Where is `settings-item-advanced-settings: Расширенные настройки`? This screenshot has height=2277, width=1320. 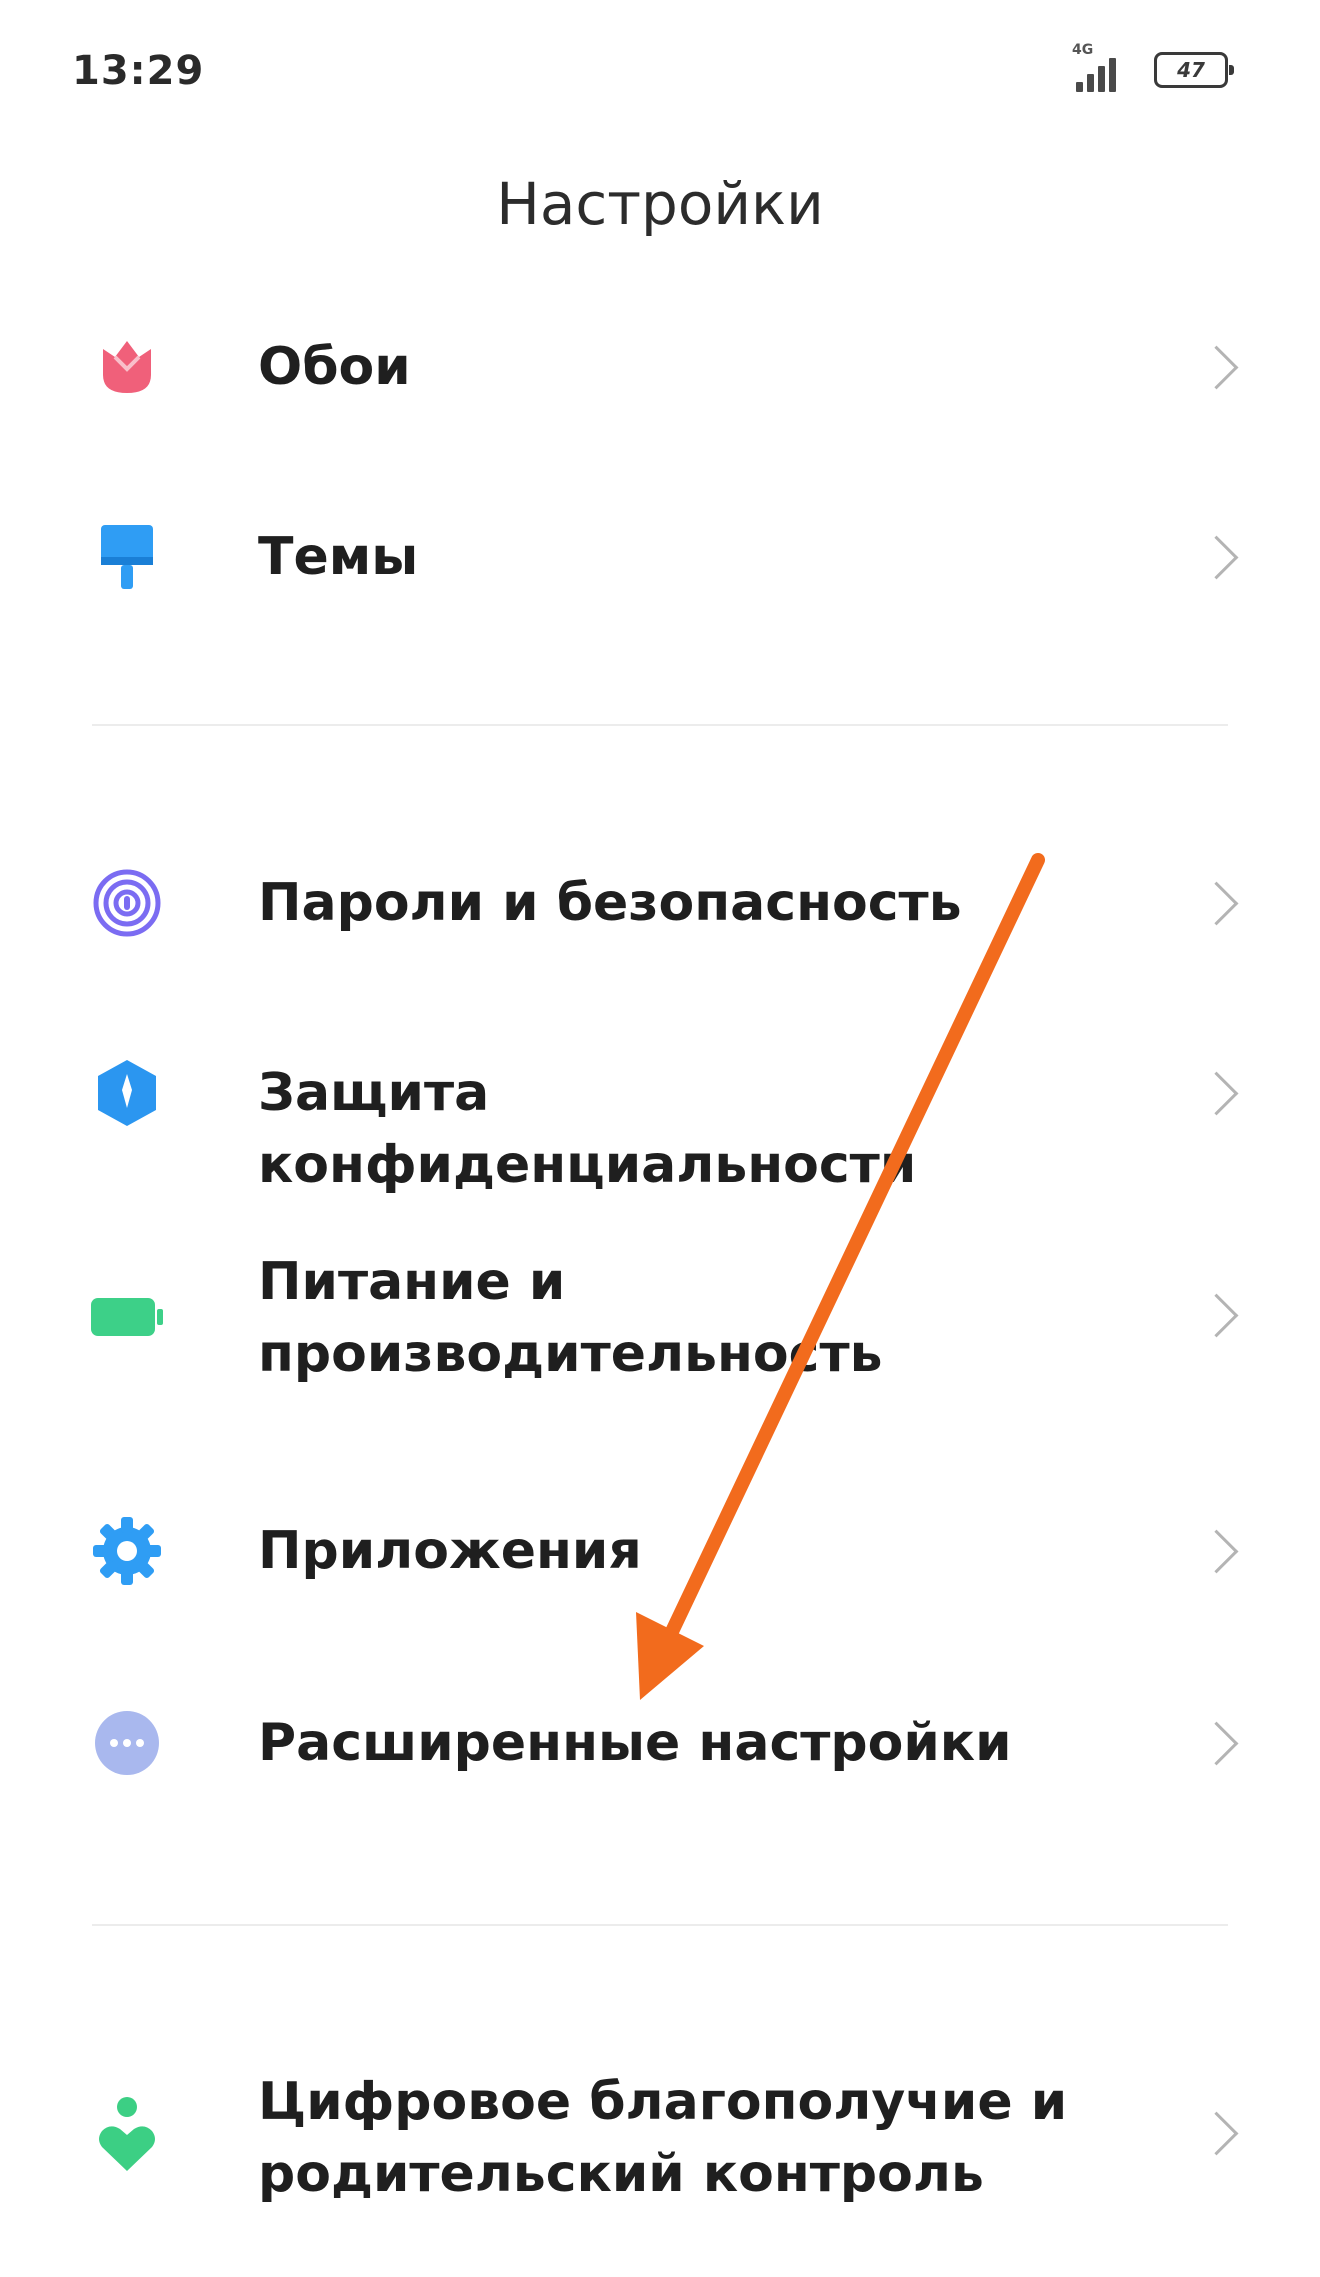
settings-item-advanced-settings: Расширенные настройки is located at coordinates (660, 1743).